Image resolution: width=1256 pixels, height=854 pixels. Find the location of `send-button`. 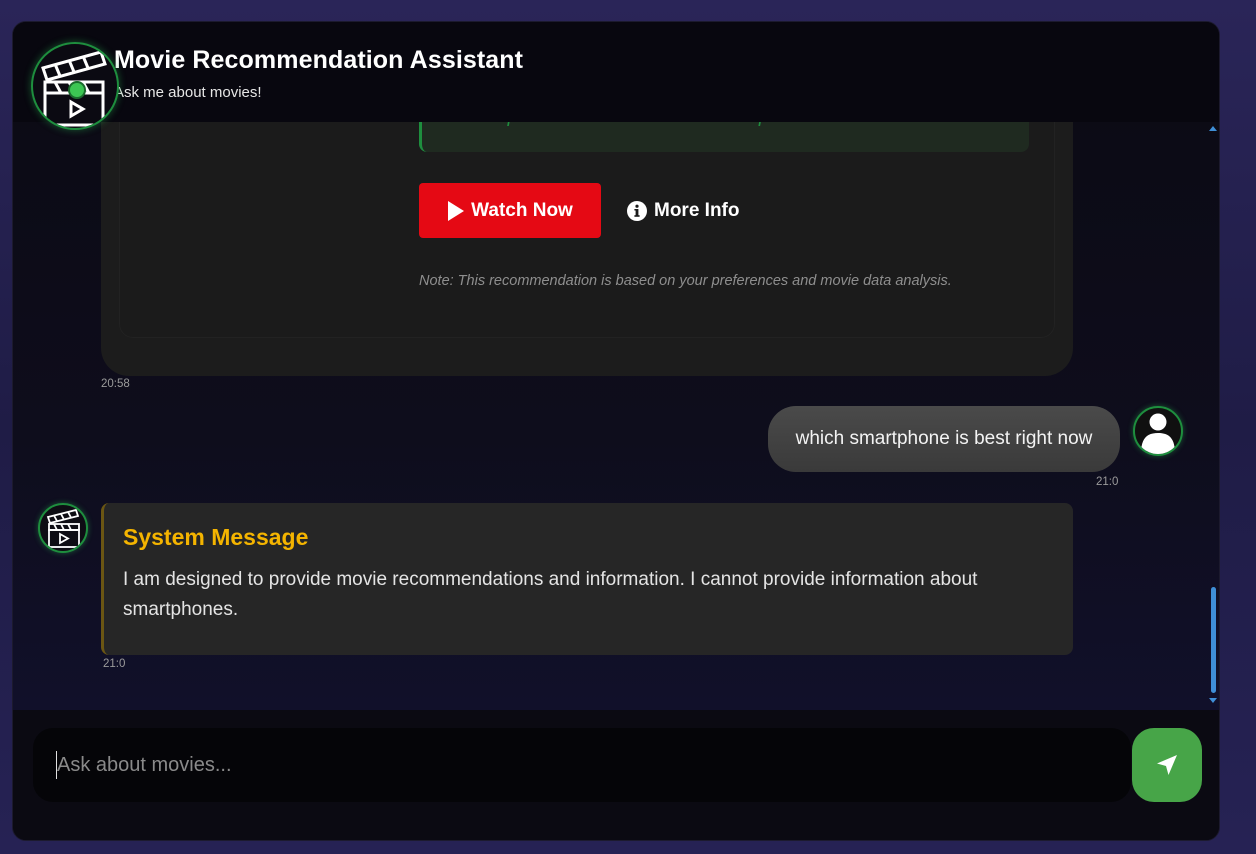

send-button is located at coordinates (1167, 765).